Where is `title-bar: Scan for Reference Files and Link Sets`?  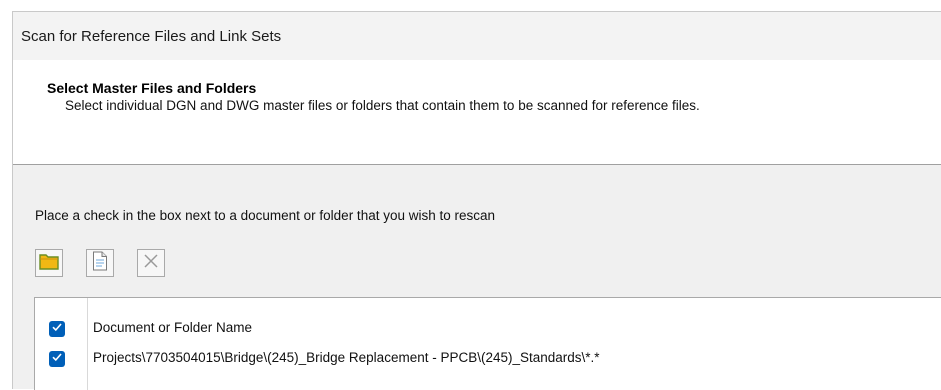 title-bar: Scan for Reference Files and Link Sets is located at coordinates (477, 36).